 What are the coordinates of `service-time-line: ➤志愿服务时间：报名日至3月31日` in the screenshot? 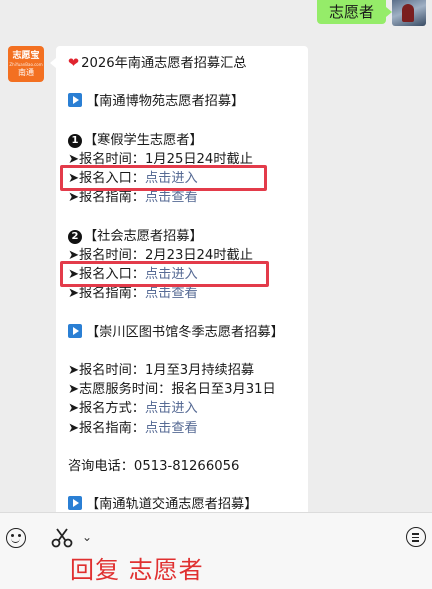 It's located at (188, 389).